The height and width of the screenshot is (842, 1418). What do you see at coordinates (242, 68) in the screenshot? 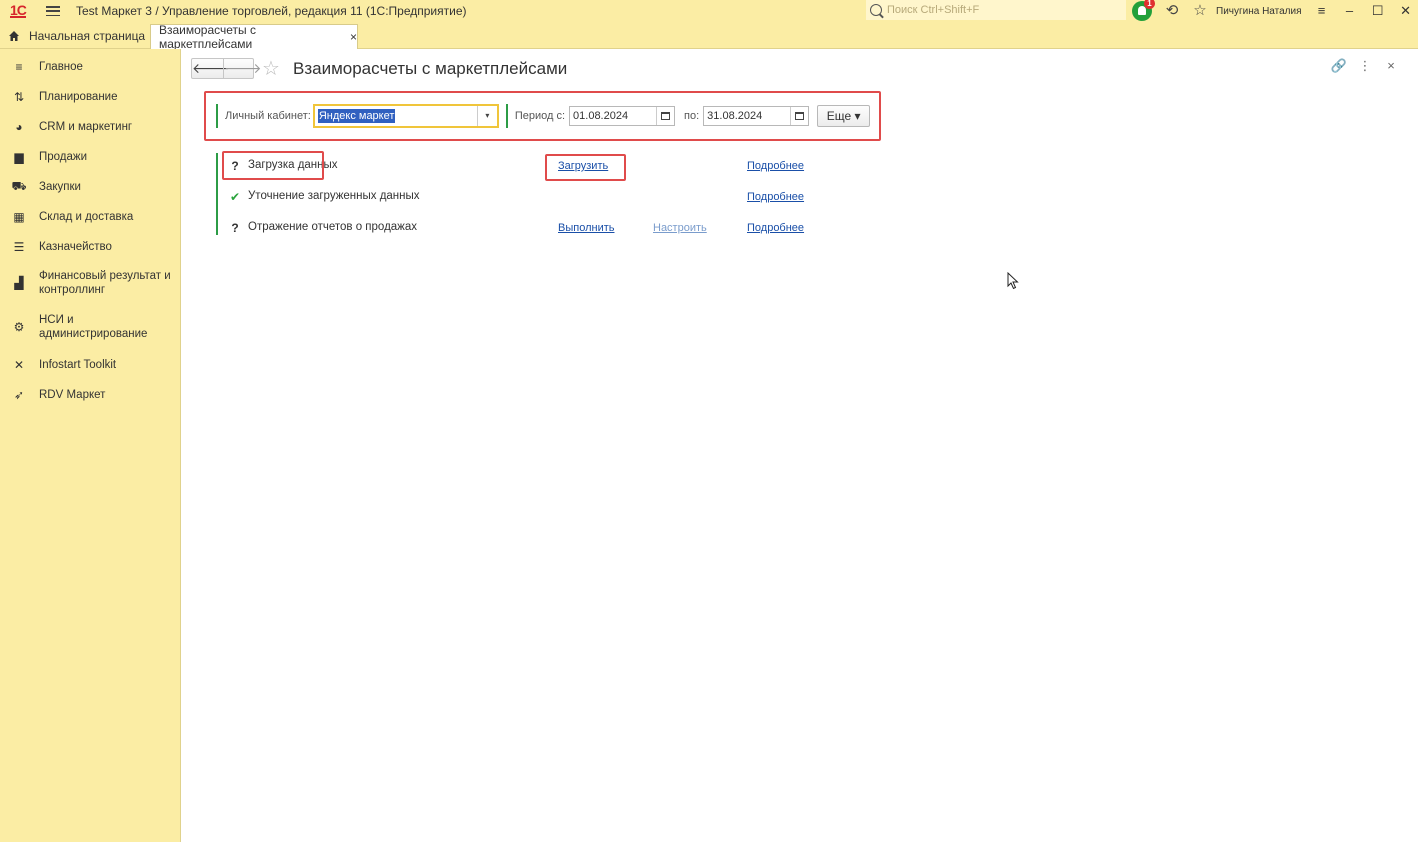
I see `forward-arrow-icon: 🡒` at bounding box center [242, 68].